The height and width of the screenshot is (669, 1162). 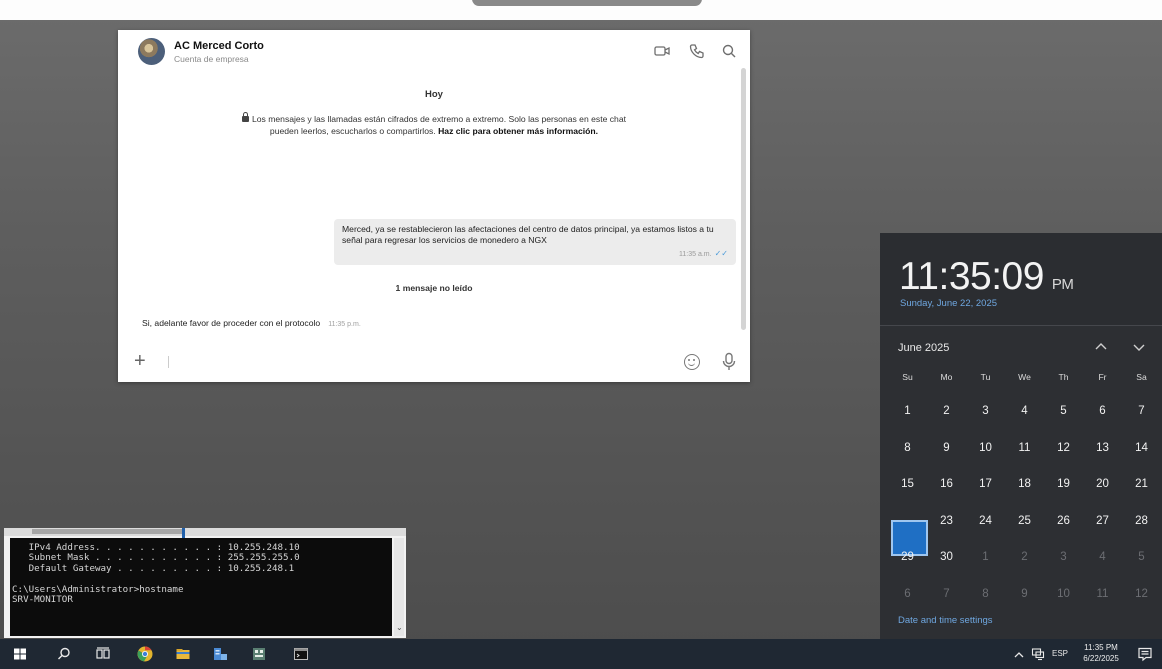 I want to click on calendar-day: 6, so click(x=1102, y=411).